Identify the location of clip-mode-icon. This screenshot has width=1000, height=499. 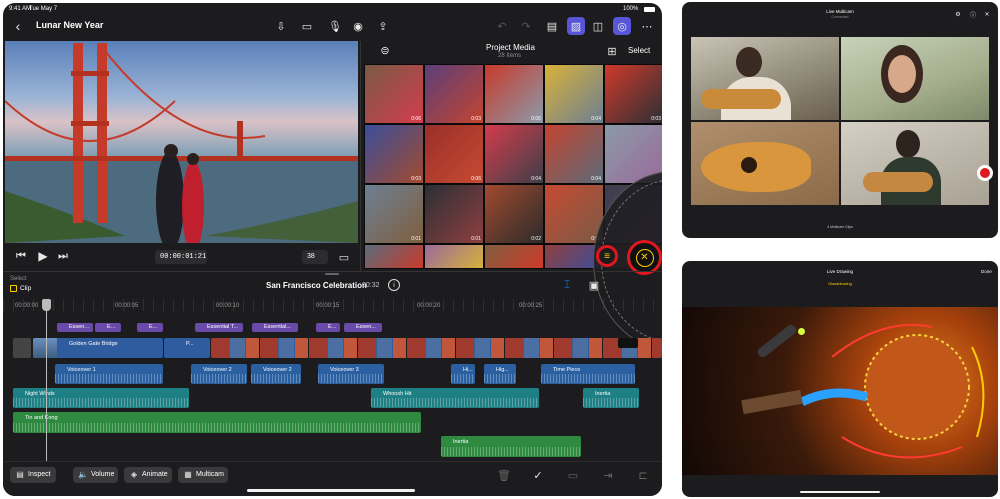
(13, 288).